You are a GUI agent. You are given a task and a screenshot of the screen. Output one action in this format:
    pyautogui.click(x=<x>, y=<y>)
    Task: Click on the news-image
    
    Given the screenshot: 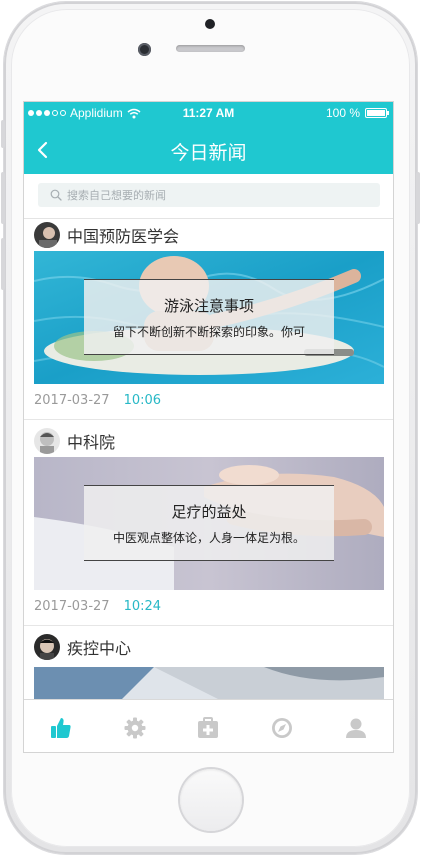 What is the action you would take?
    pyautogui.click(x=209, y=683)
    